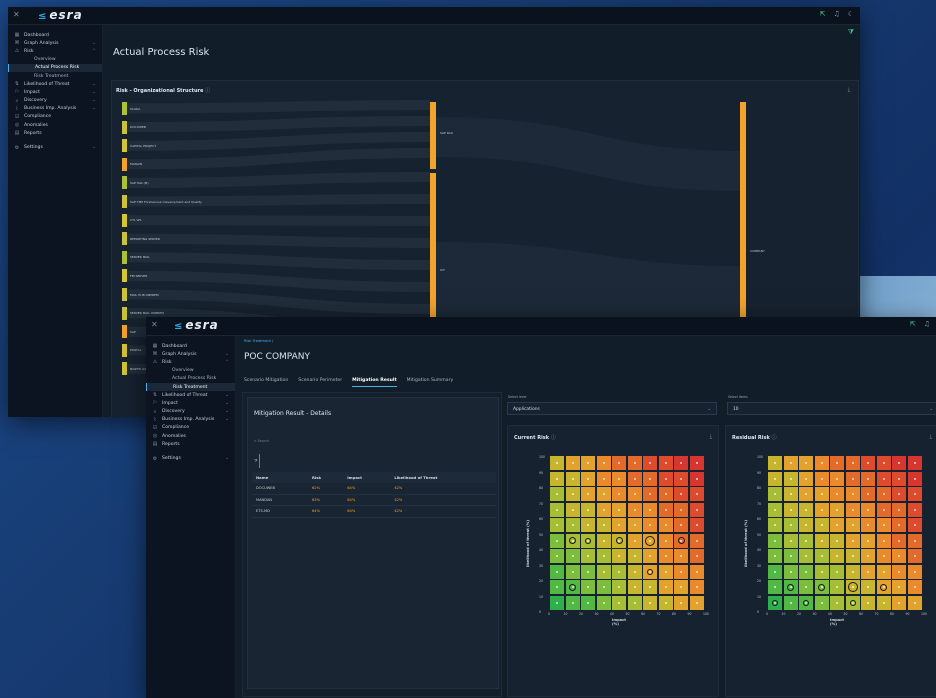 The image size is (936, 698). What do you see at coordinates (266, 382) in the screenshot?
I see `tab-scenario-mitigation: Scenario Mitigation` at bounding box center [266, 382].